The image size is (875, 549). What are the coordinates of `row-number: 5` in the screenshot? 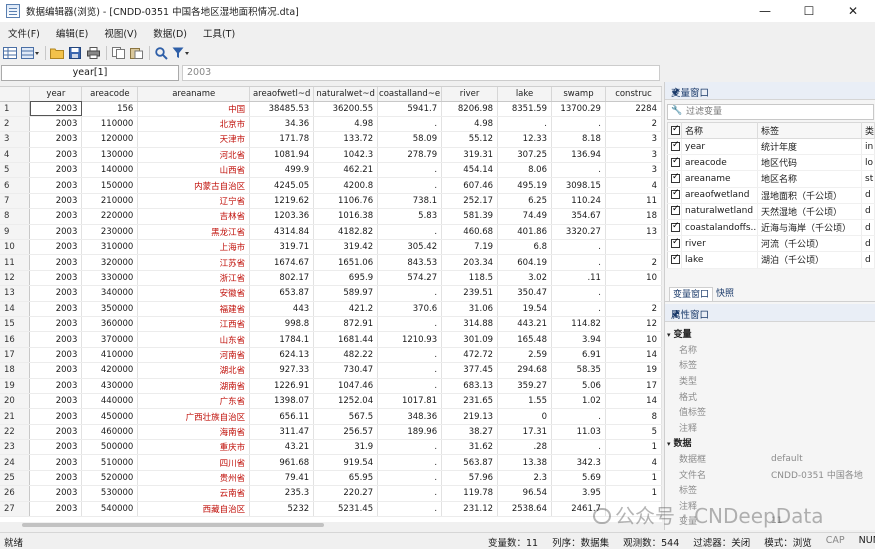 It's located at (15, 170).